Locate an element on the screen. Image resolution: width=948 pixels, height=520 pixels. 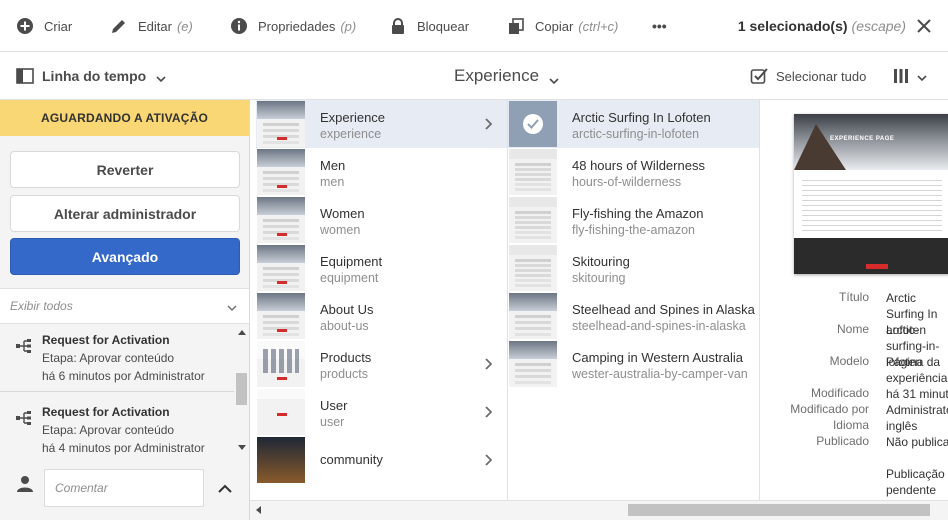
more-actions-button: ••• is located at coordinates (659, 26).